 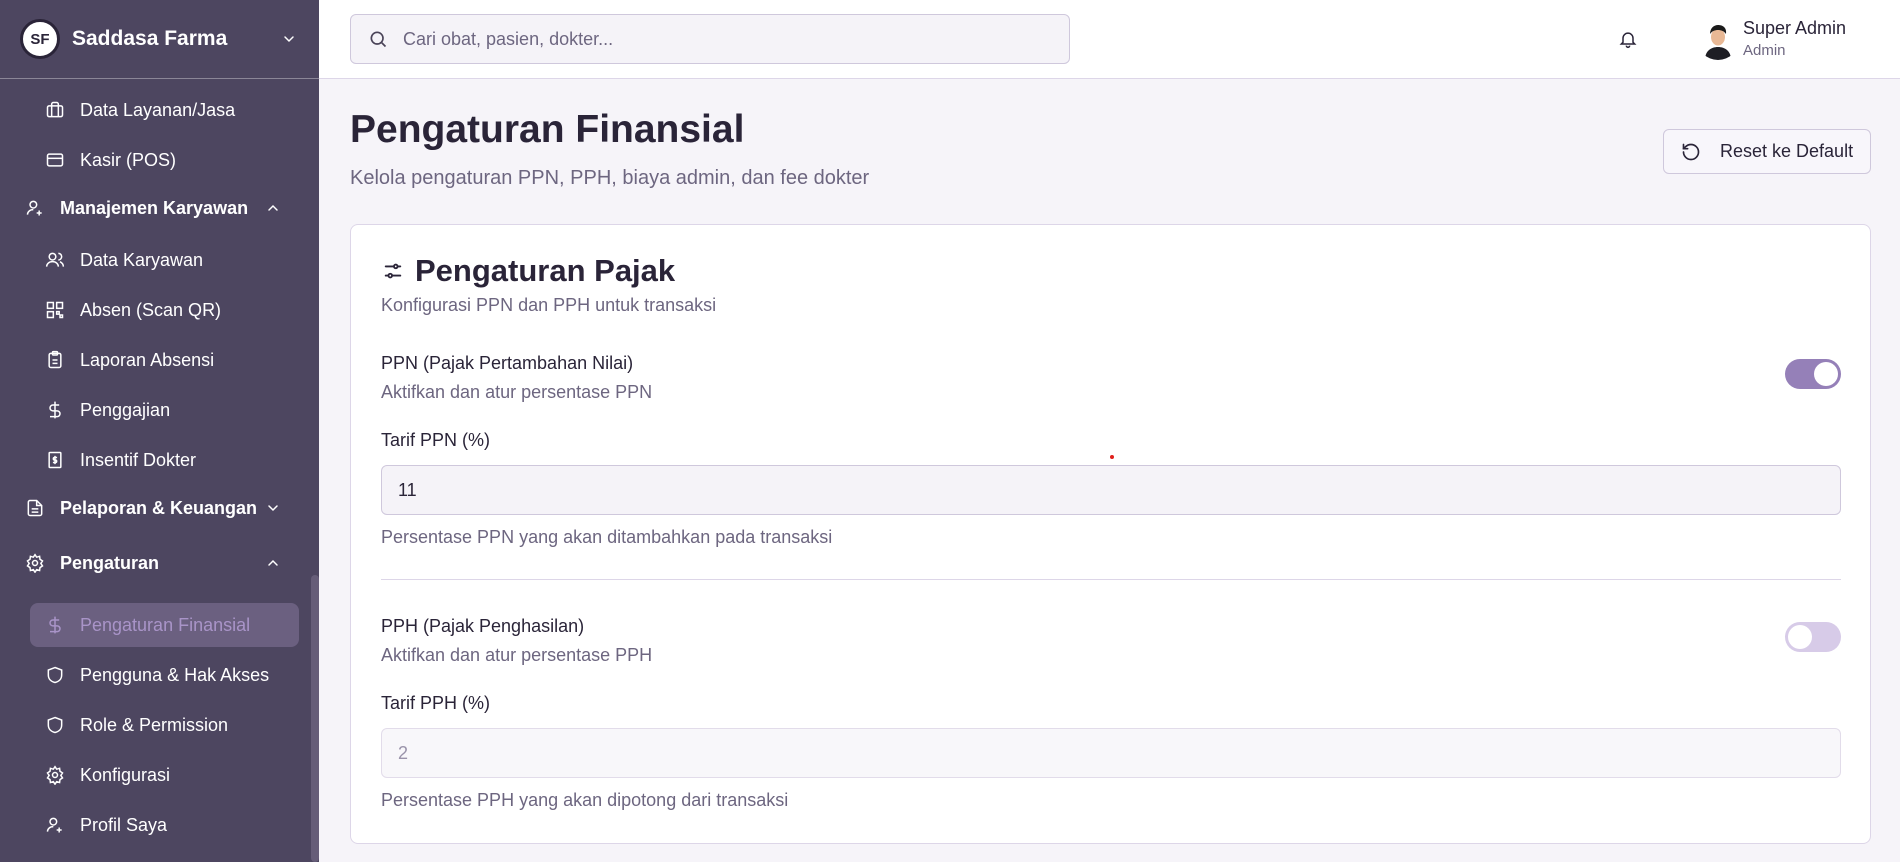 I want to click on cursor-marker, so click(x=1112, y=457).